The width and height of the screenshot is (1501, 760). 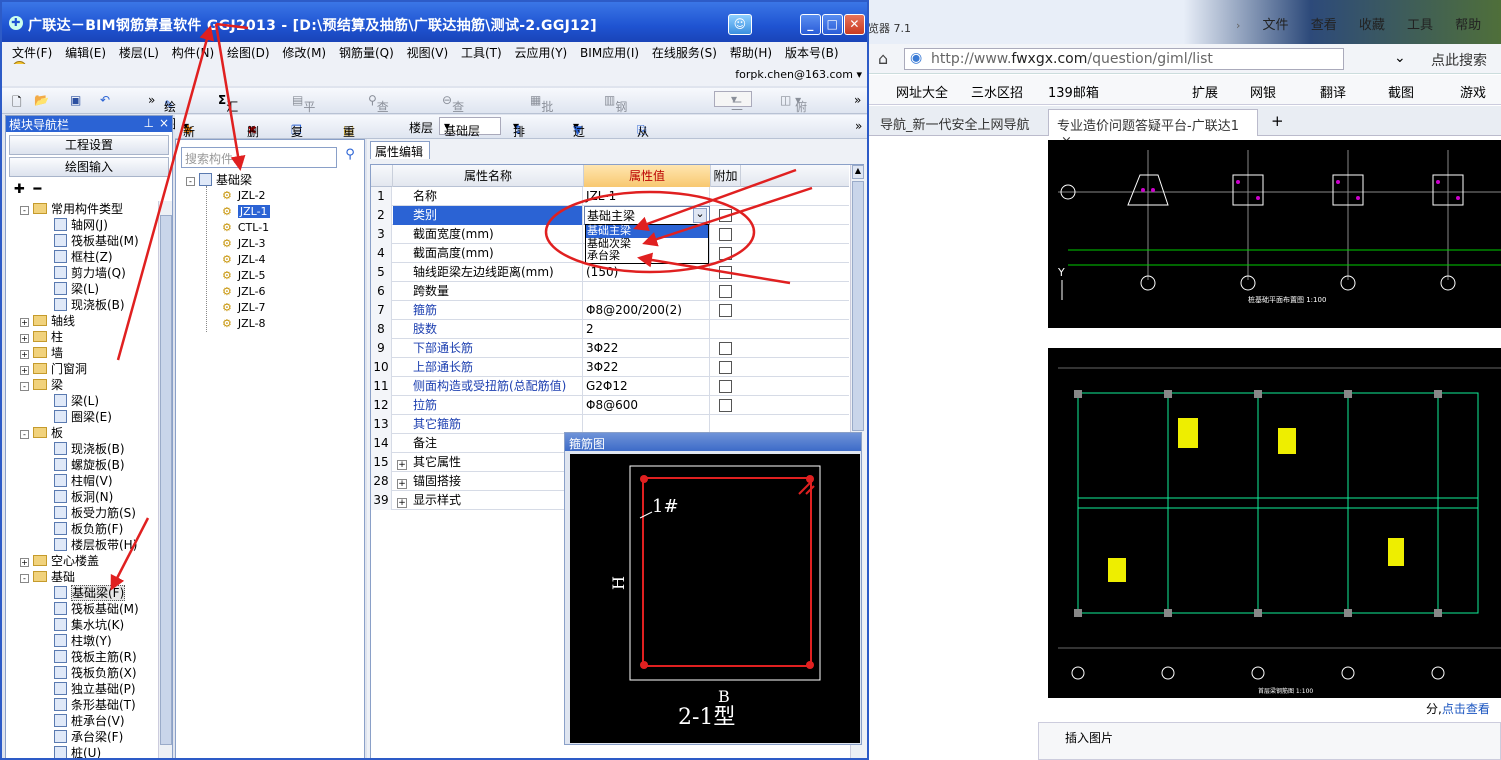 I want to click on browser-menu-help: 帮助, so click(x=1468, y=25).